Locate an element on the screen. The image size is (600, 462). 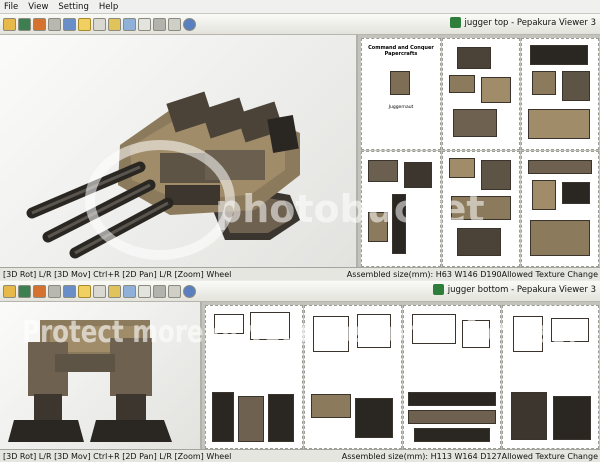
menu-help: Help is located at coordinates (108, 7).